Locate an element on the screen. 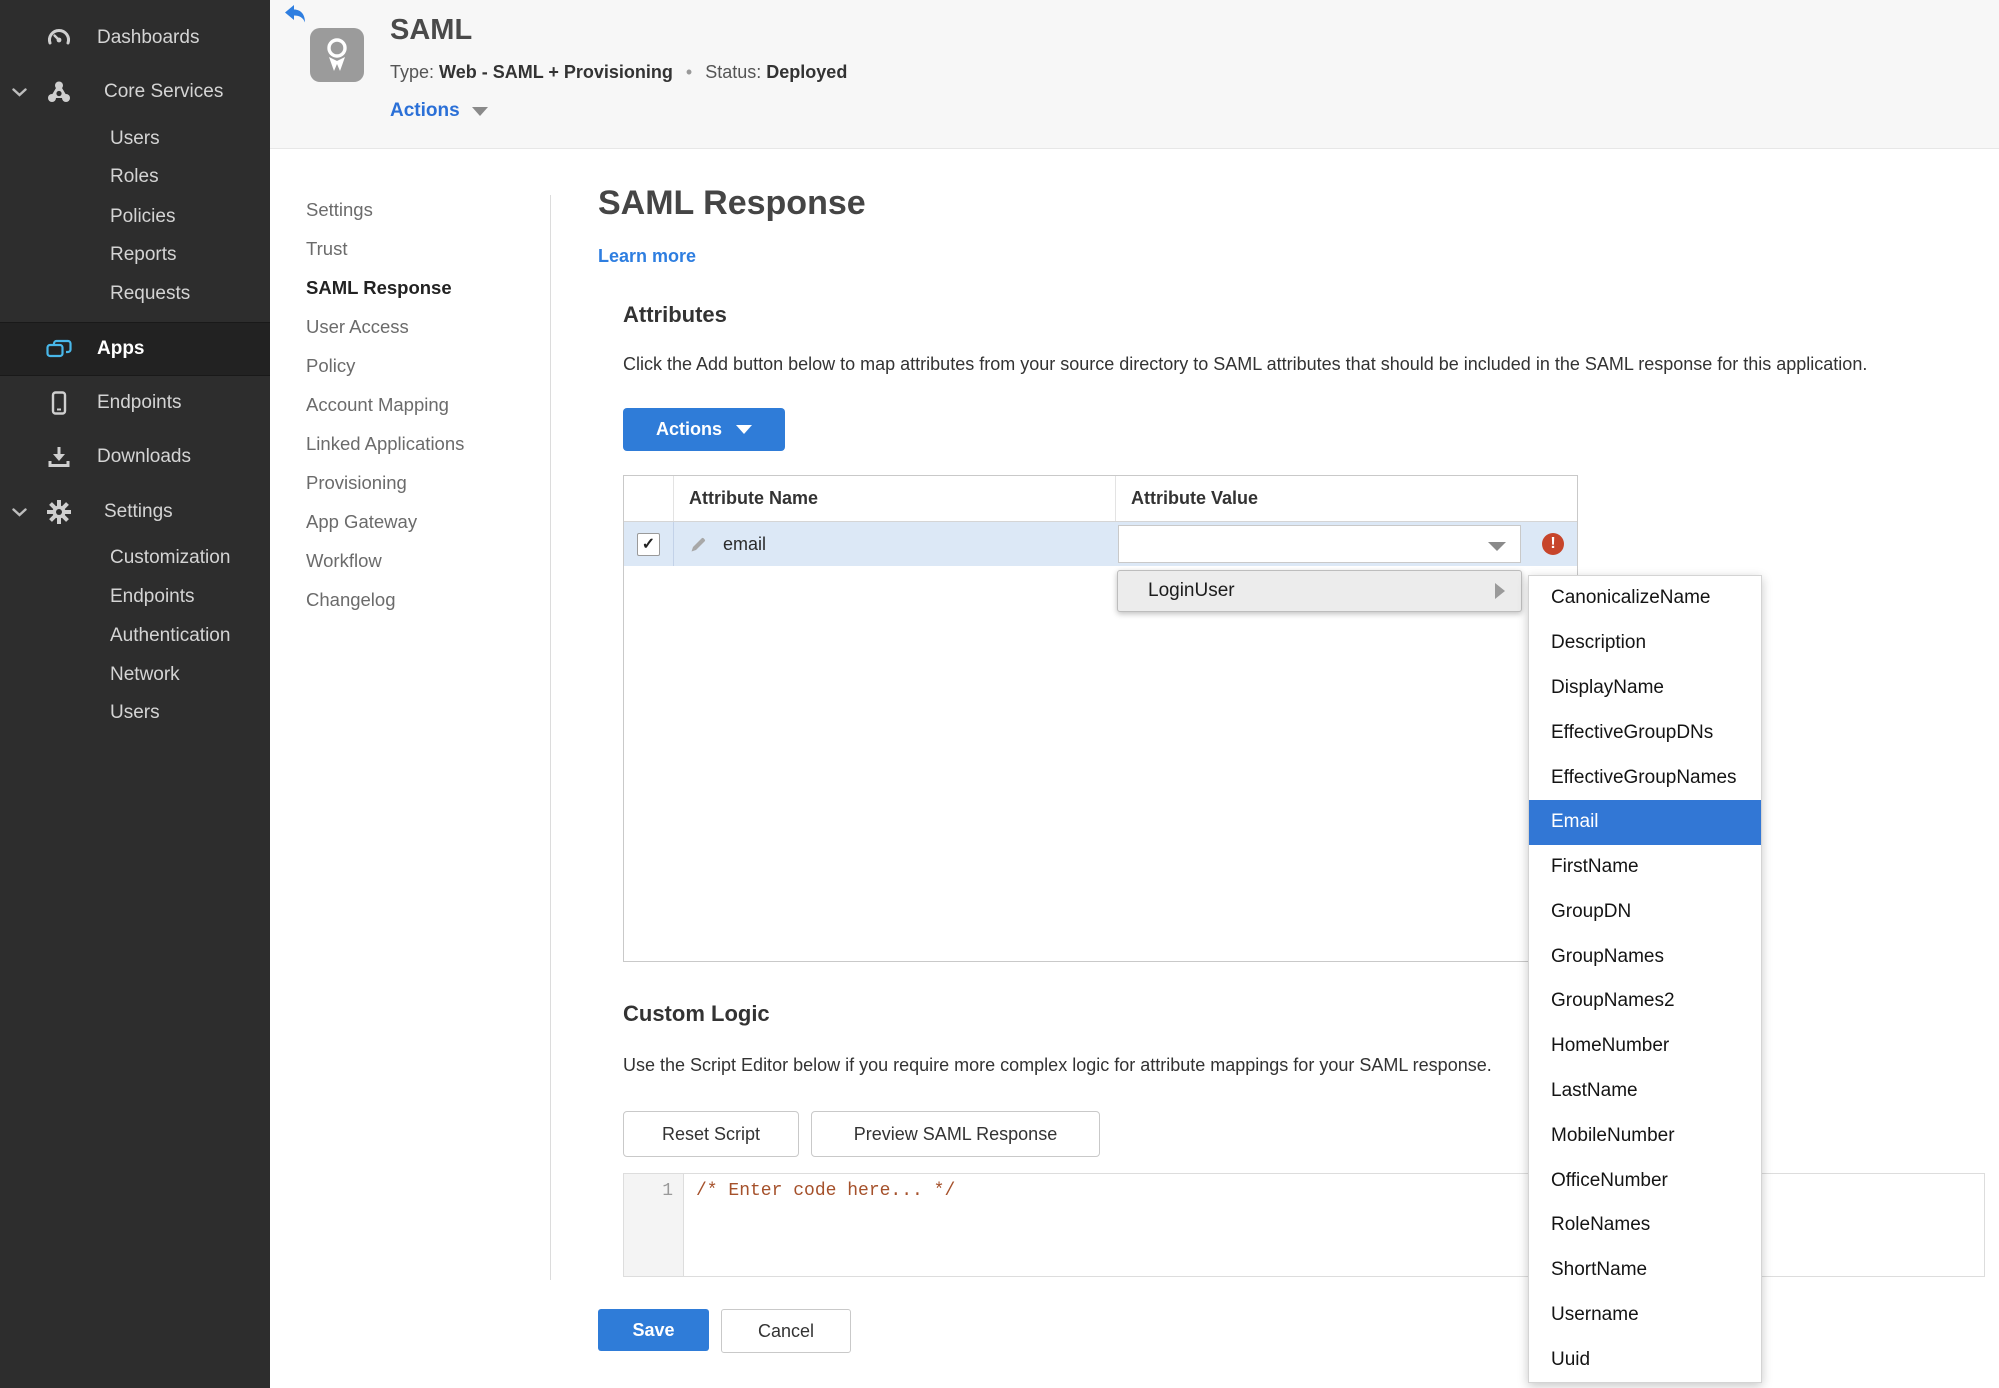 Image resolution: width=1999 pixels, height=1388 pixels. sidebar-item-roles: Roles is located at coordinates (79, 177).